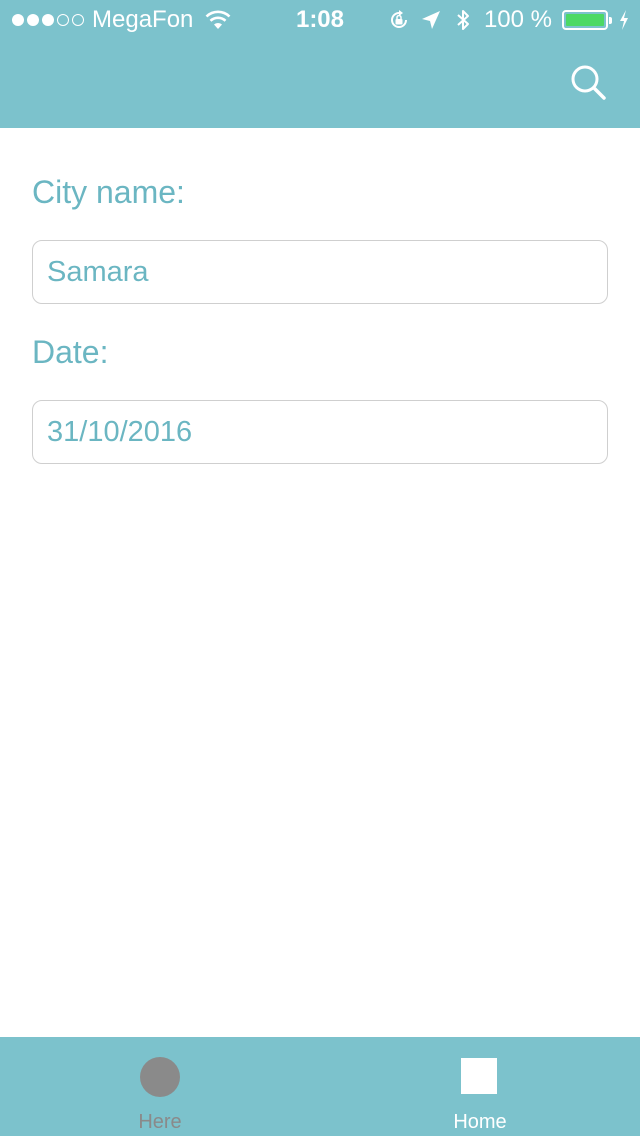  I want to click on tab-here: Here, so click(160, 1086).